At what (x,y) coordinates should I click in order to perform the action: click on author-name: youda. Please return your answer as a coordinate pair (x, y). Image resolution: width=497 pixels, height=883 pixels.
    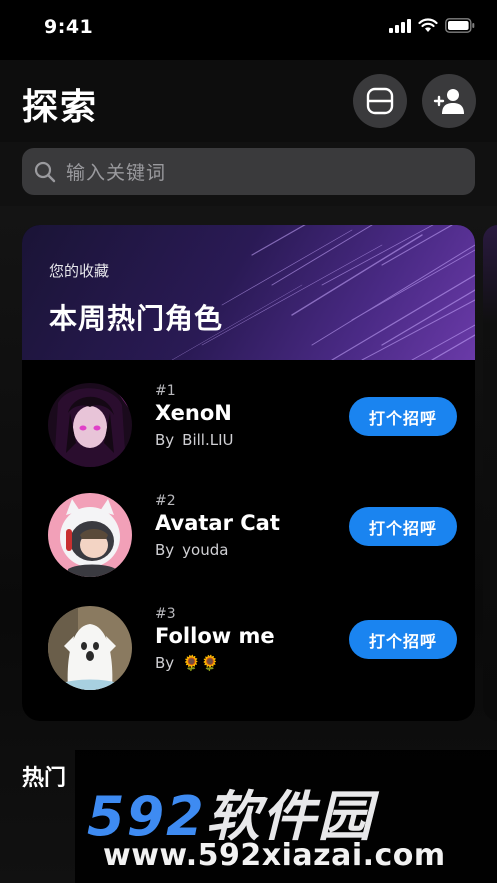
    Looking at the image, I should click on (205, 550).